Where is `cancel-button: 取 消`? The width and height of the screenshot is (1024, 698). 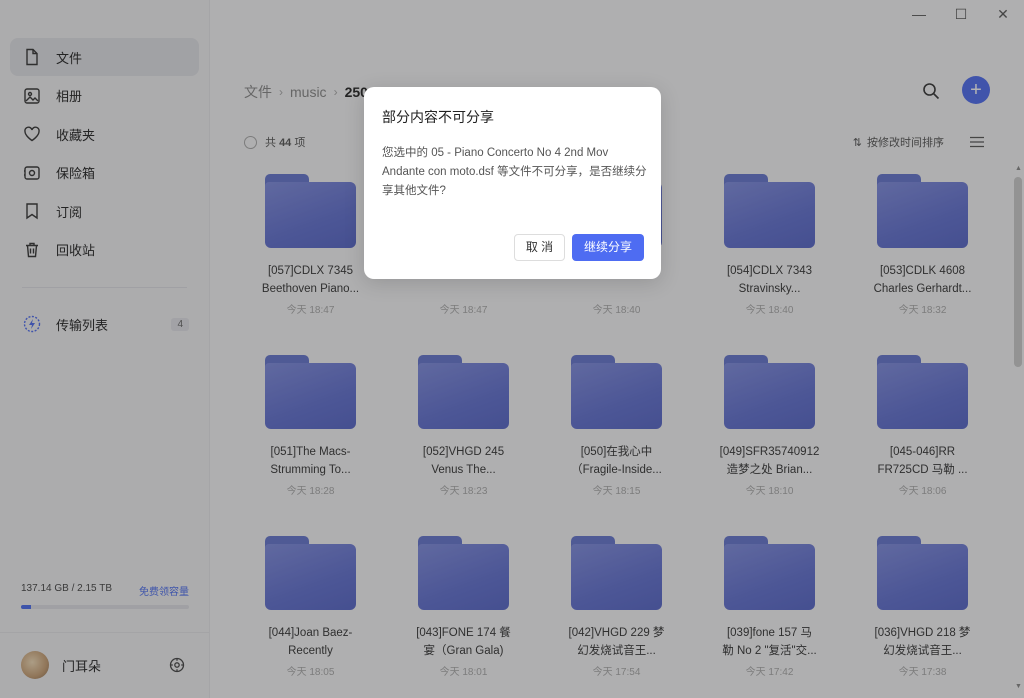 cancel-button: 取 消 is located at coordinates (539, 247).